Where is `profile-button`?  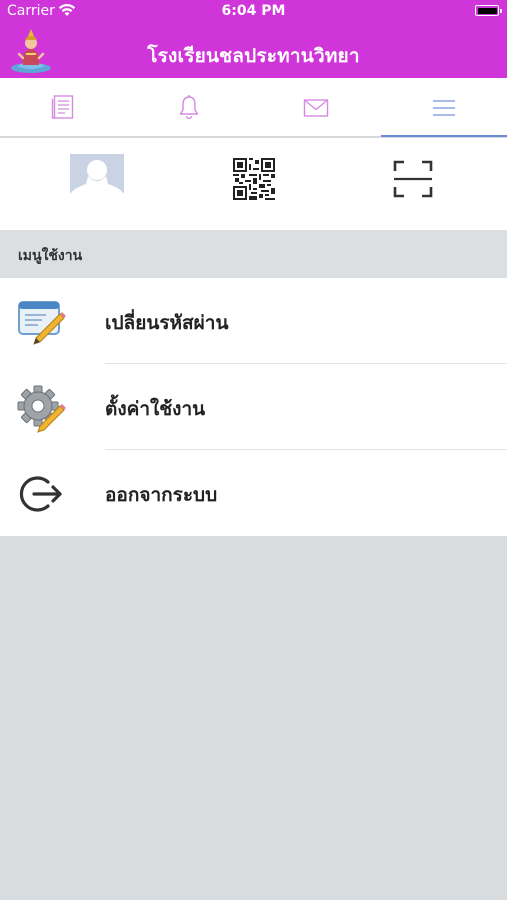
profile-button is located at coordinates (96, 184).